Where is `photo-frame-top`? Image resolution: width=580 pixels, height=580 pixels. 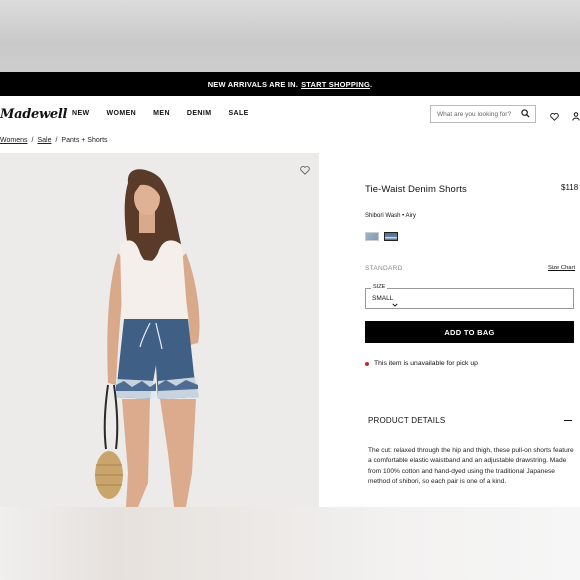 photo-frame-top is located at coordinates (290, 36).